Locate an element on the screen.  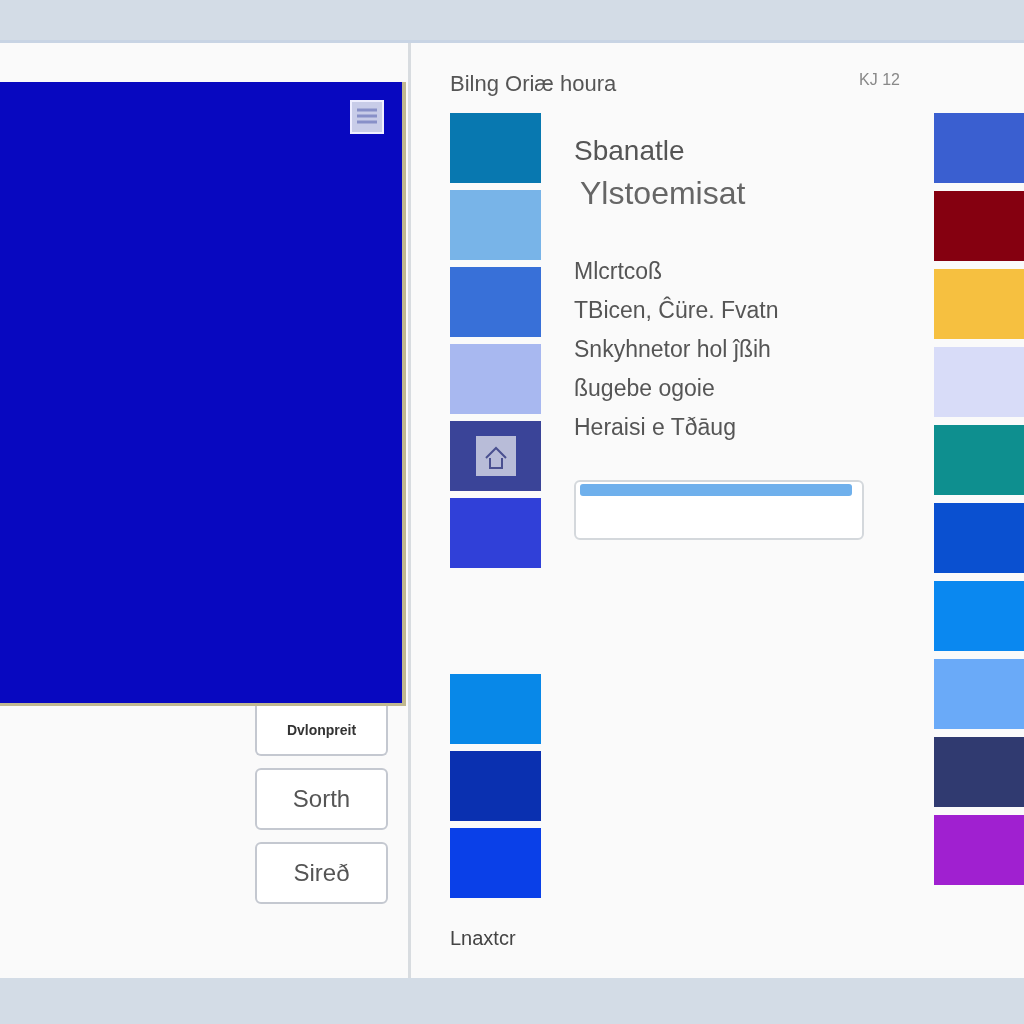
action-button: Dvlonpreit is located at coordinates (321, 731).